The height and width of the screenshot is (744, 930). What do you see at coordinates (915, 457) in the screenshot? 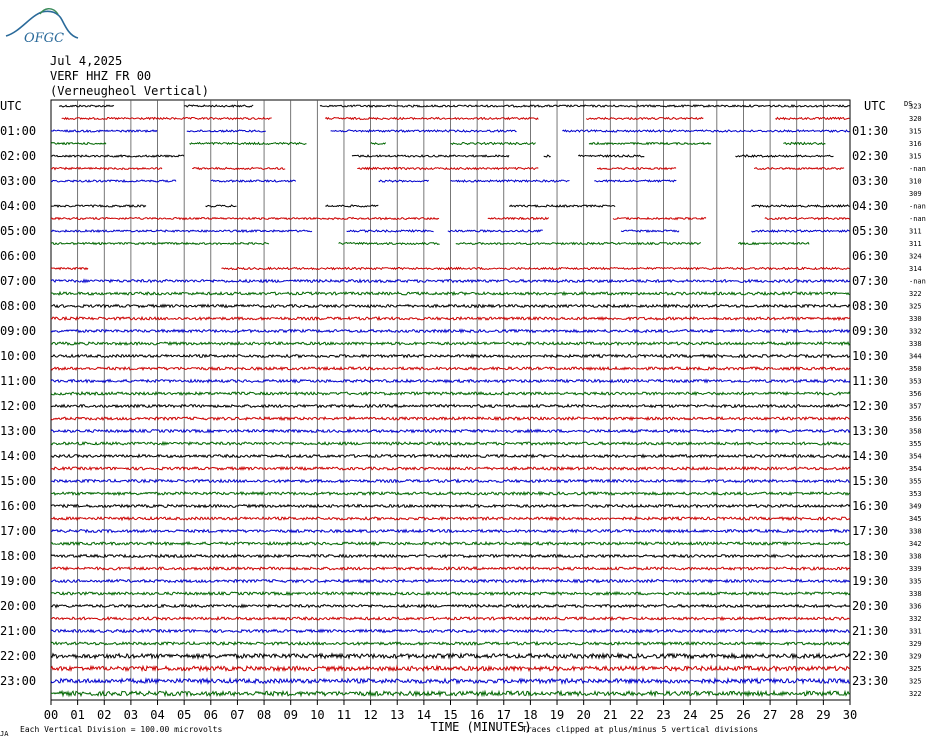
I see `ds-value: 354` at bounding box center [915, 457].